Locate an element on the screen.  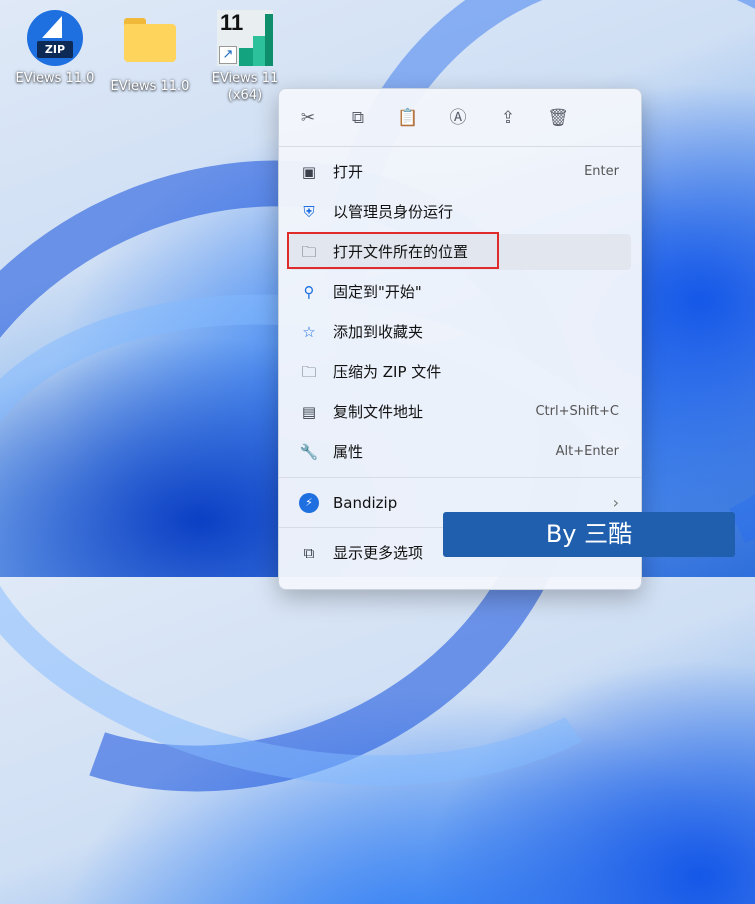
eviews-icon-number: 11 is located at coordinates (232, 22).